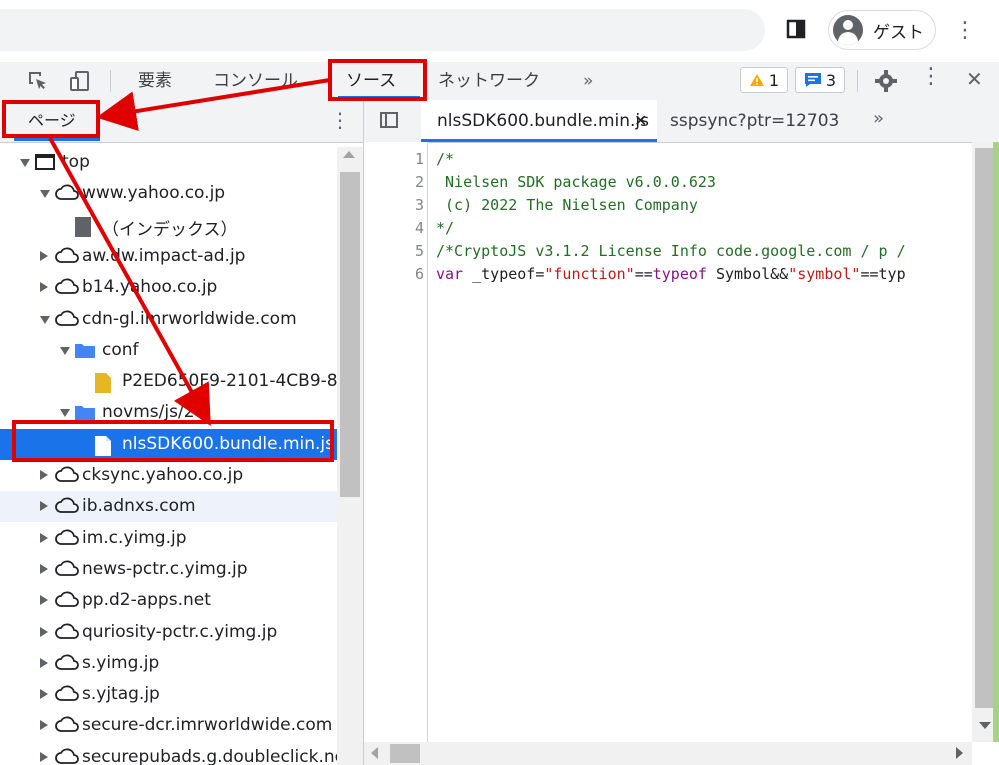 The height and width of the screenshot is (765, 999). I want to click on tree-item-label: conf, so click(120, 349).